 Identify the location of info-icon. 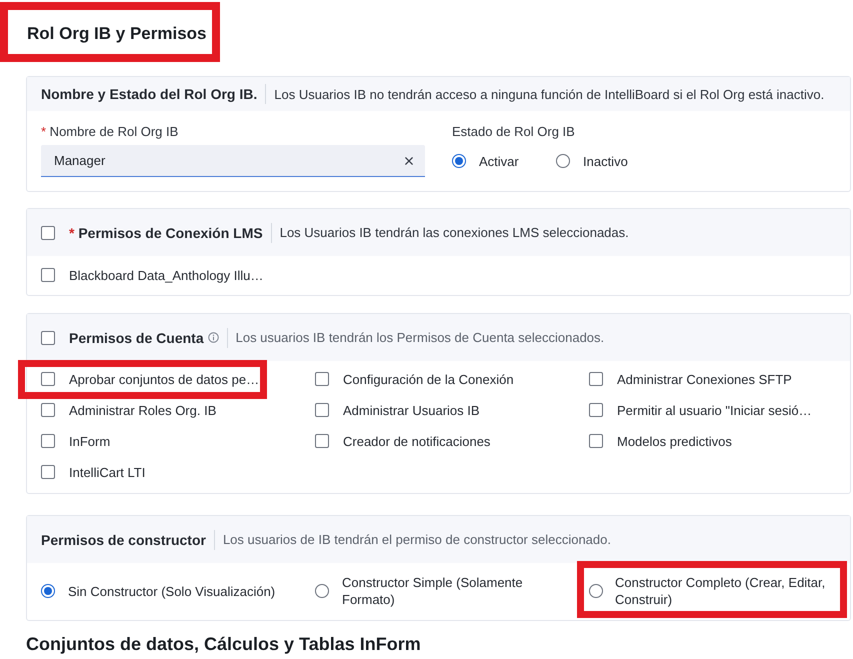
(213, 337).